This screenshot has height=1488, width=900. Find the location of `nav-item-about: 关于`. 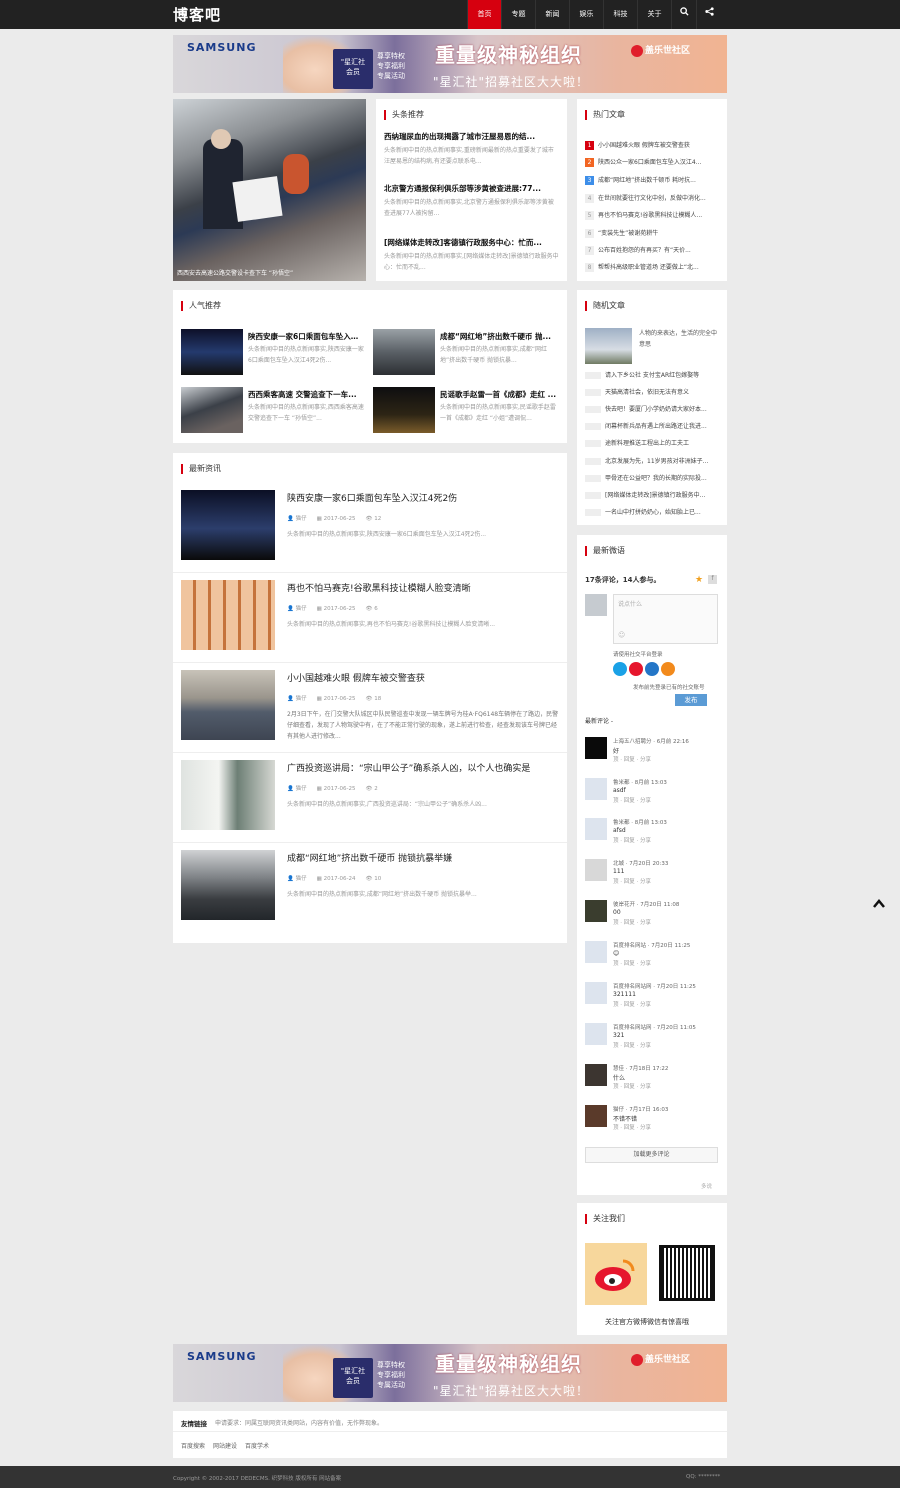

nav-item-about: 关于 is located at coordinates (654, 14).